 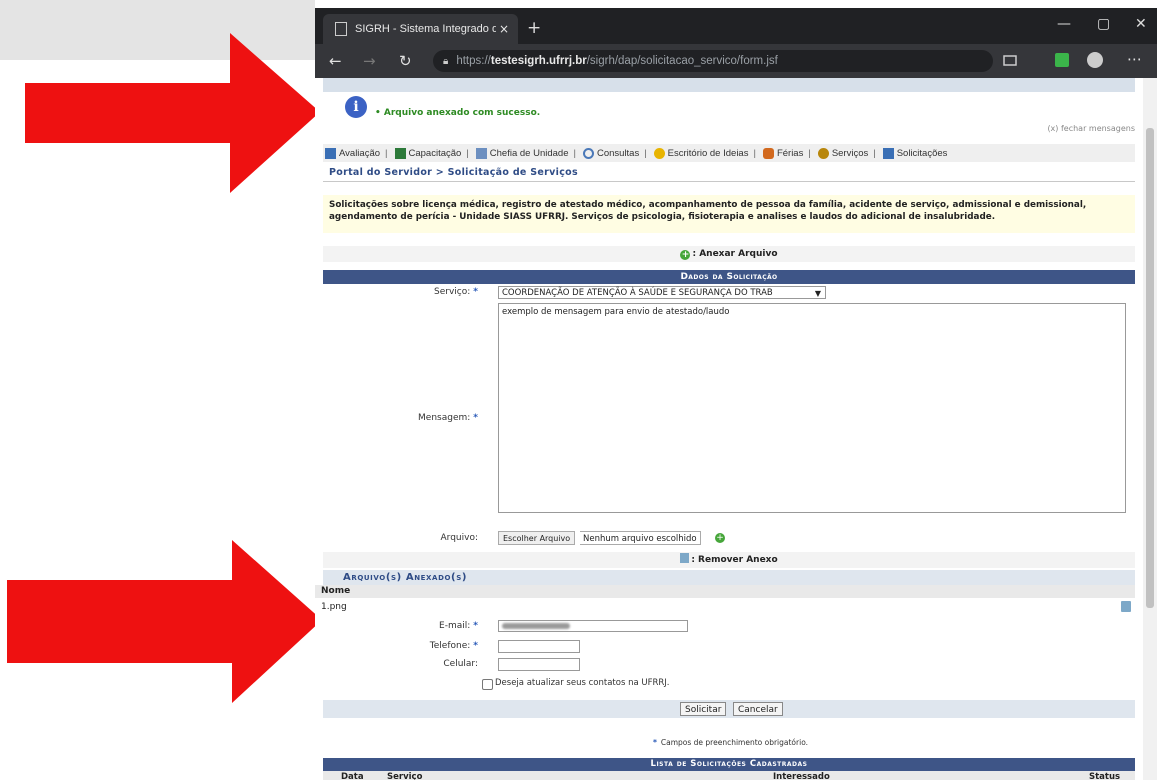 I want to click on attached-file-row: 1.png, so click(x=725, y=607).